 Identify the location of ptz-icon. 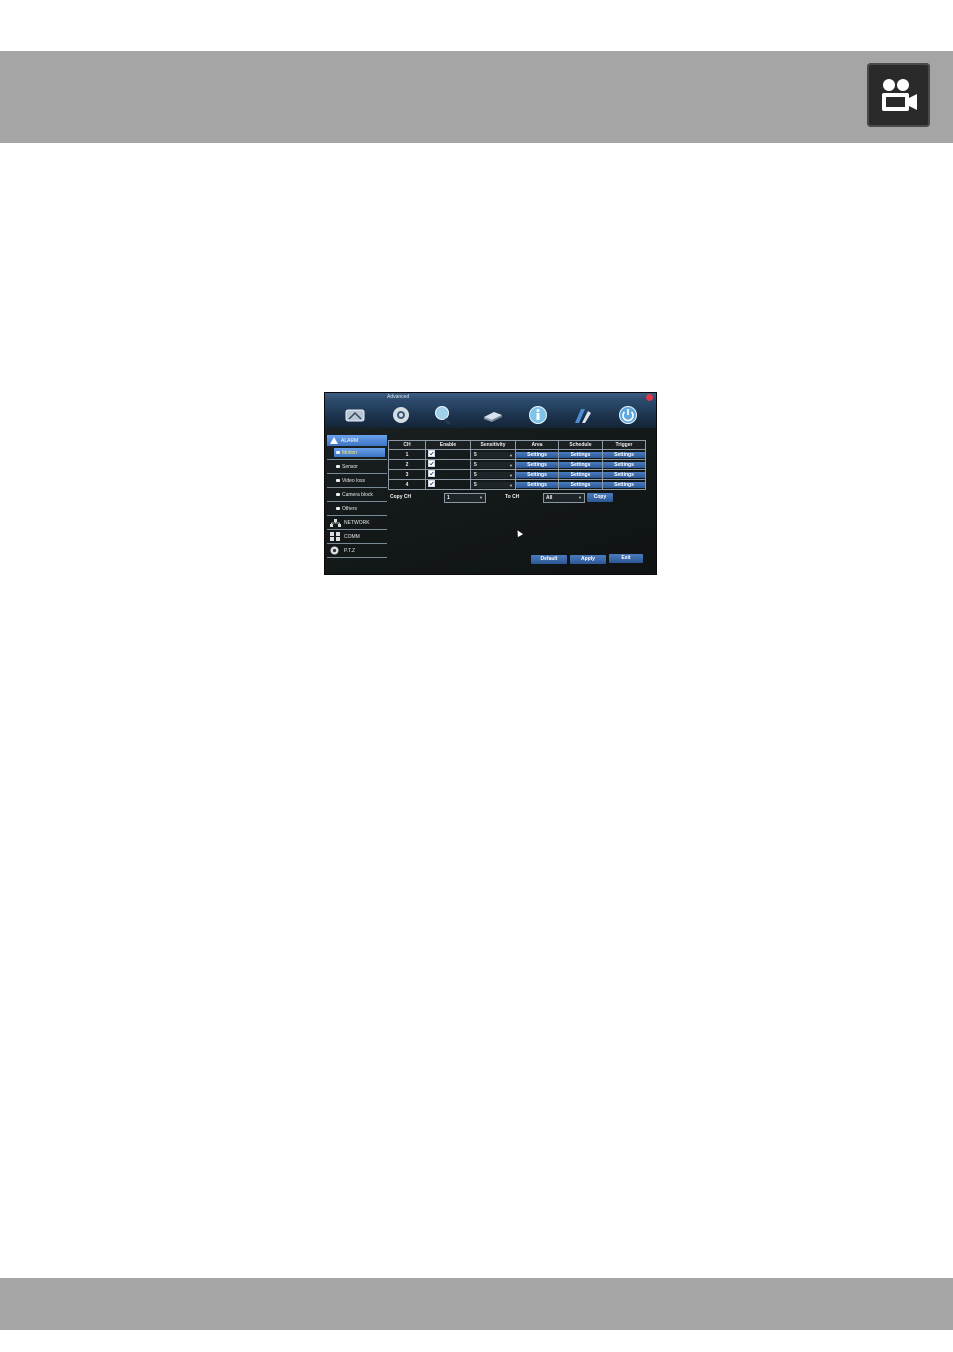
(334, 550).